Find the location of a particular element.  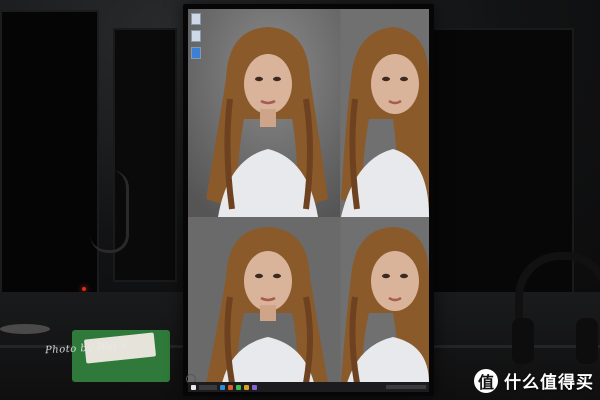

brand-watermark: 值 什么值得买 is located at coordinates (534, 380).